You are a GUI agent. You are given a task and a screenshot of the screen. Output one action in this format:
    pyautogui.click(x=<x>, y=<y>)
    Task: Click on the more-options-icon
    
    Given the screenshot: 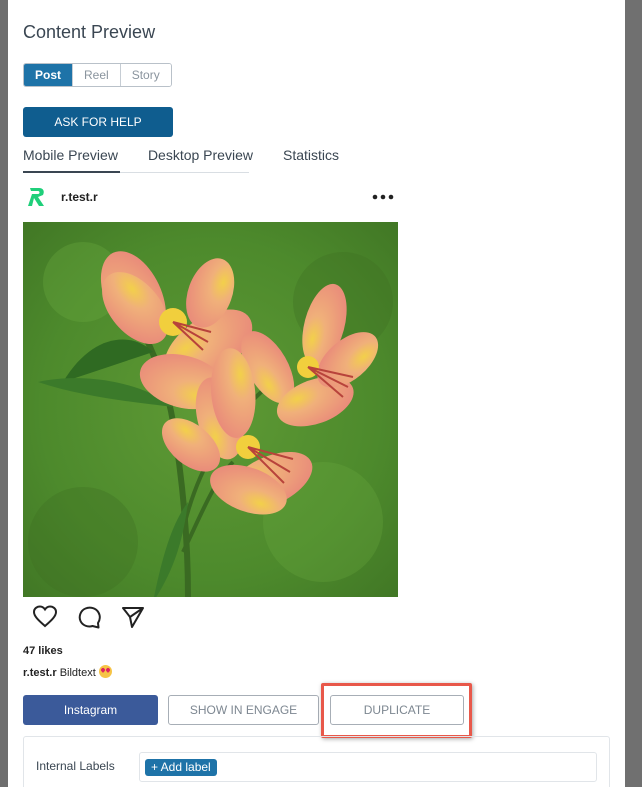 What is the action you would take?
    pyautogui.click(x=383, y=197)
    